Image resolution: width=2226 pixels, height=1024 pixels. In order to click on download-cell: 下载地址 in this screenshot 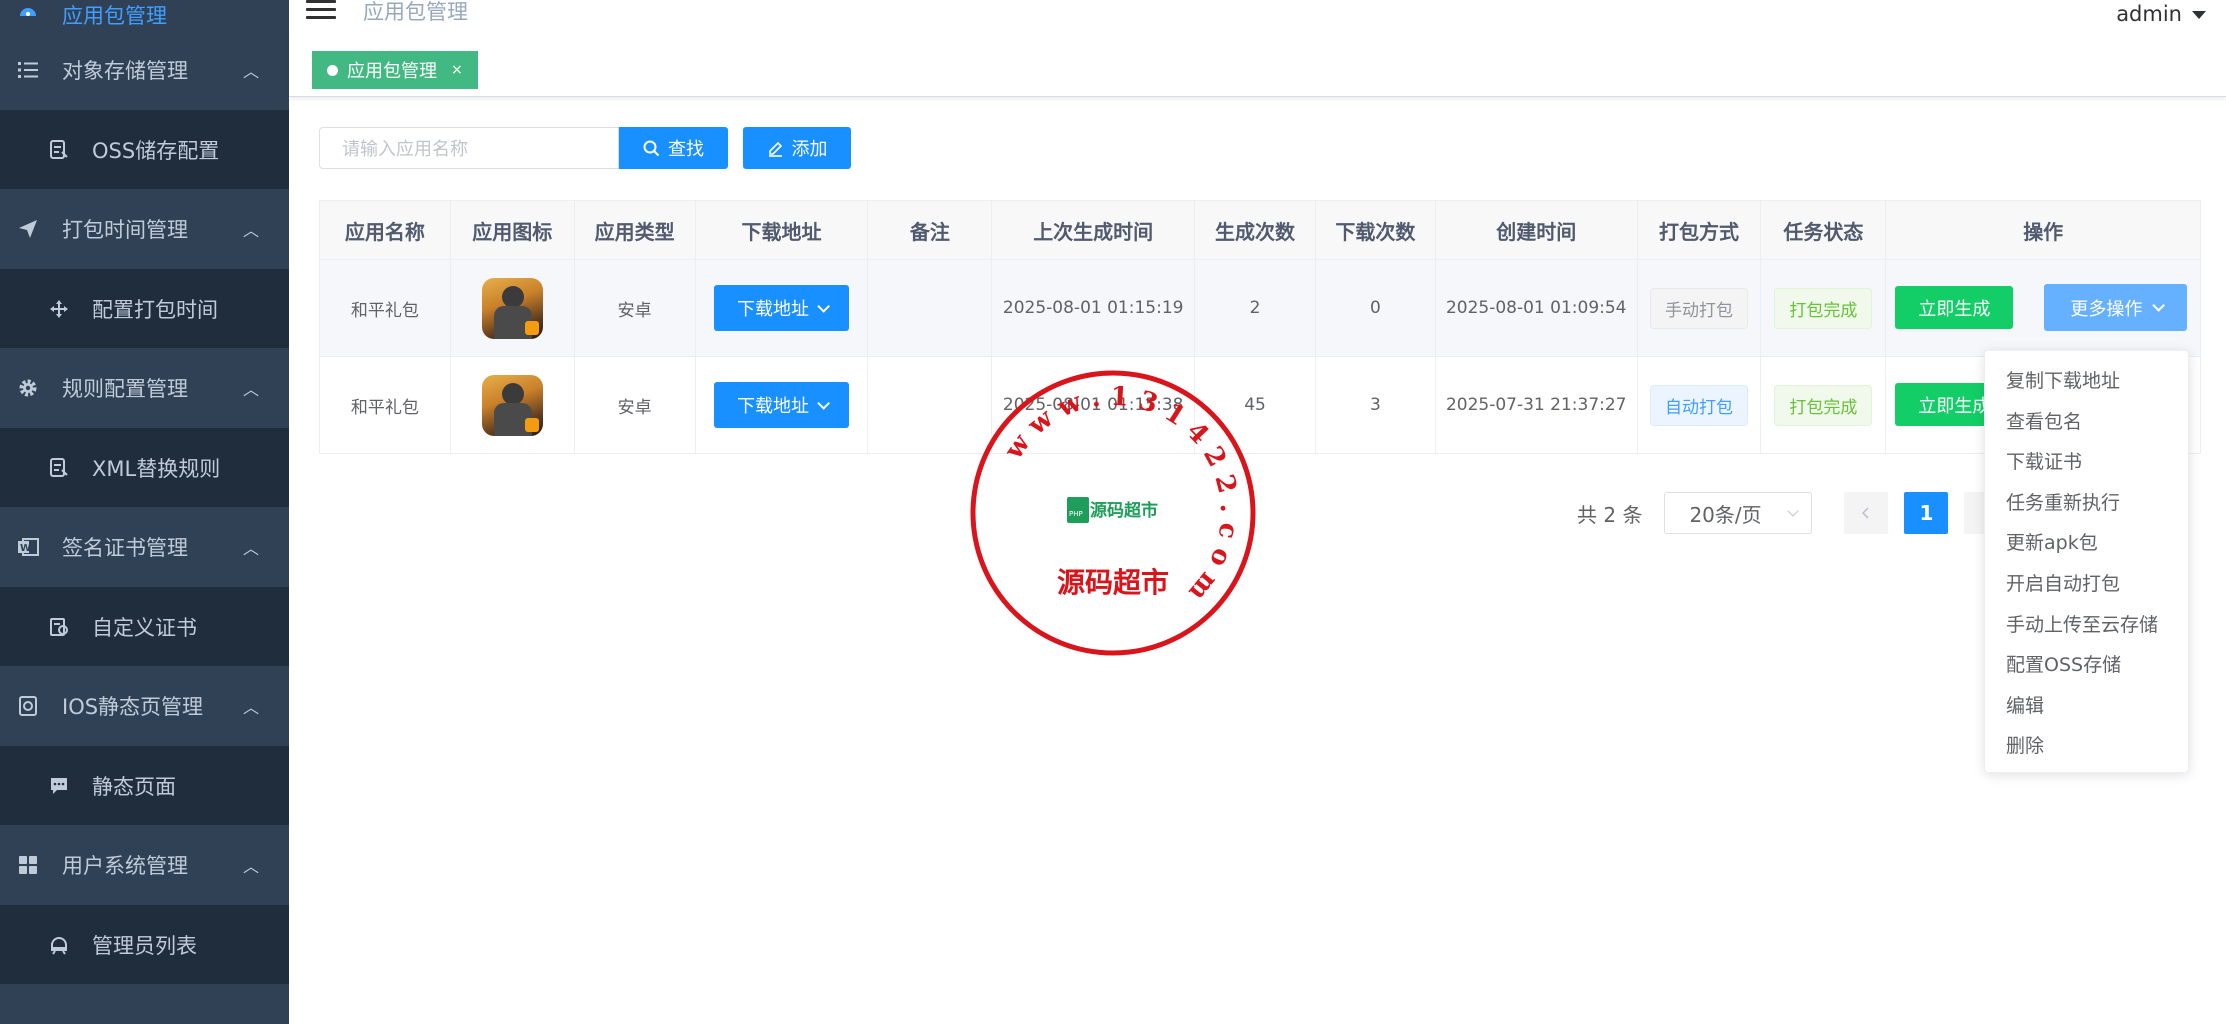, I will do `click(782, 405)`.